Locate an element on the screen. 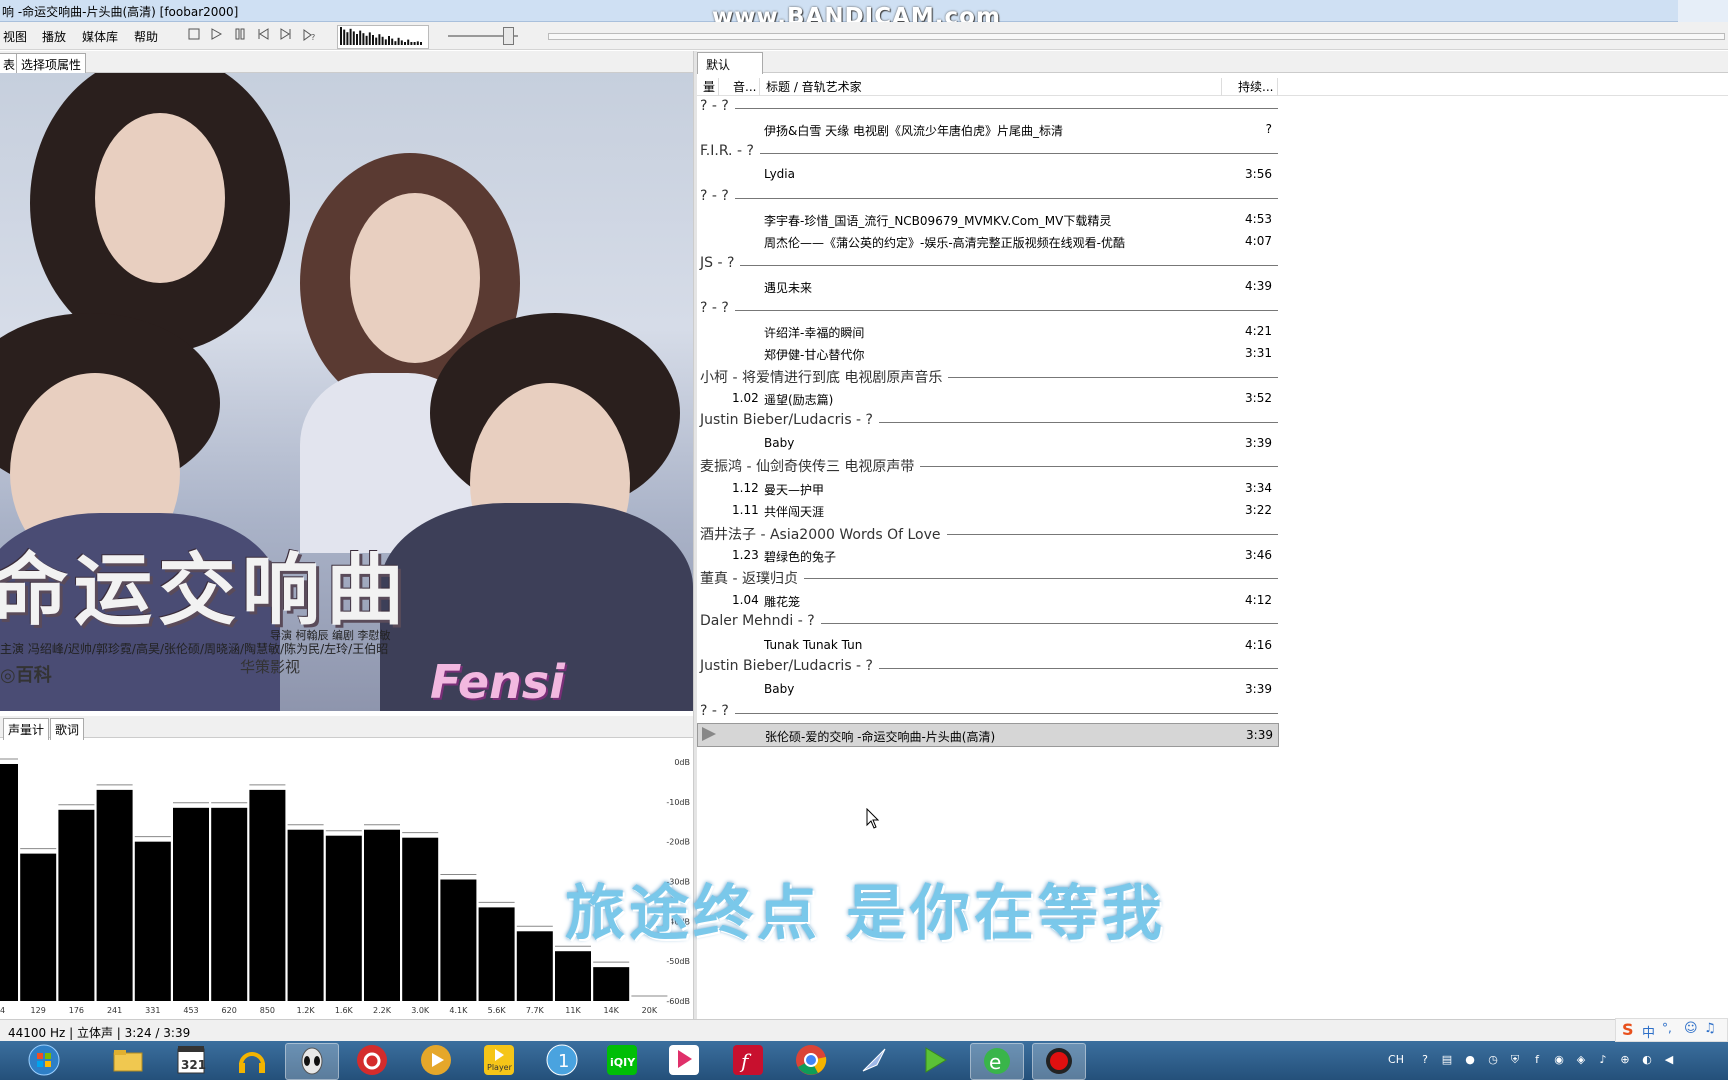  playlist-row: 郑伊健-甘心替代你 3:31 is located at coordinates (987, 353).